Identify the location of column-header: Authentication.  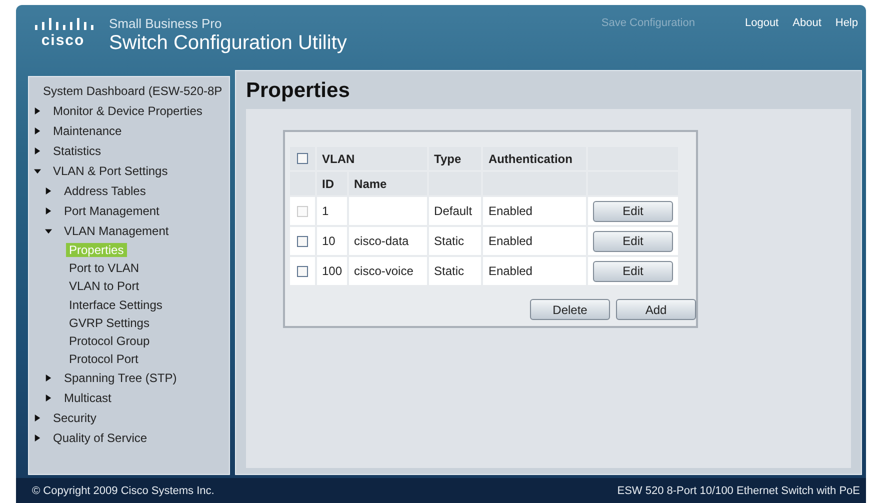
(534, 158).